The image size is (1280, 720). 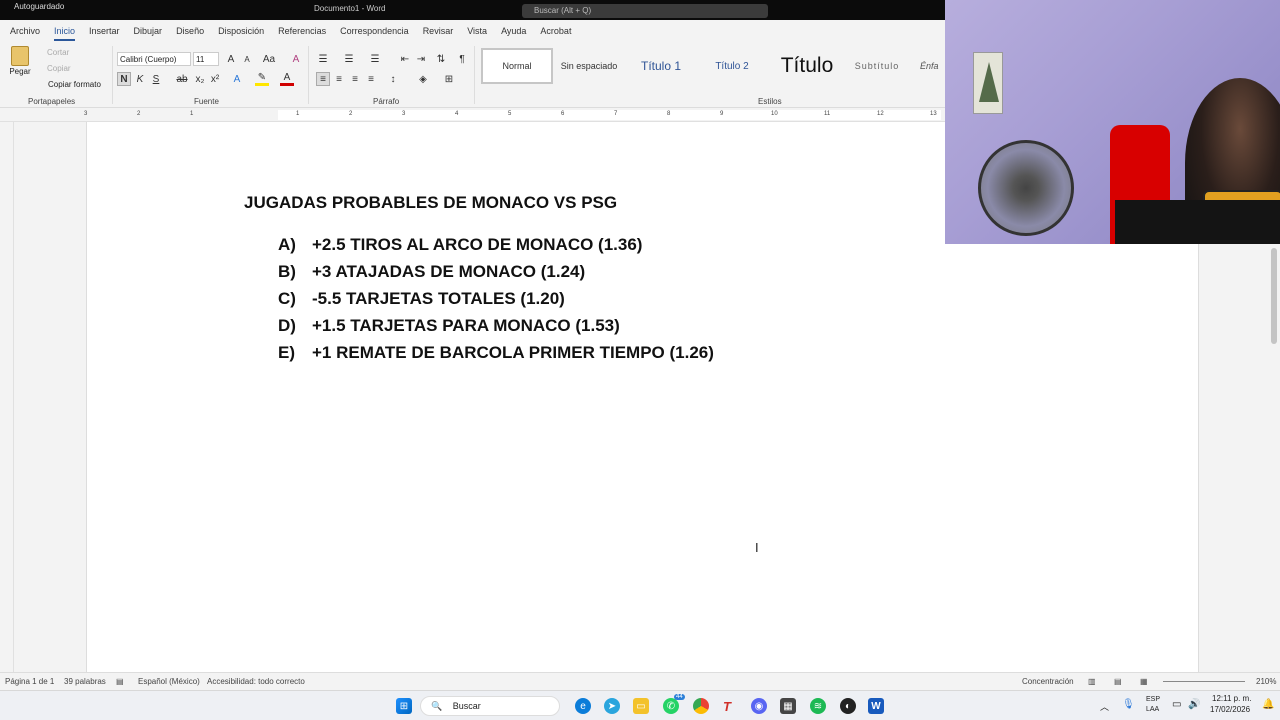 I want to click on sort-icon: ⇅, so click(x=441, y=59).